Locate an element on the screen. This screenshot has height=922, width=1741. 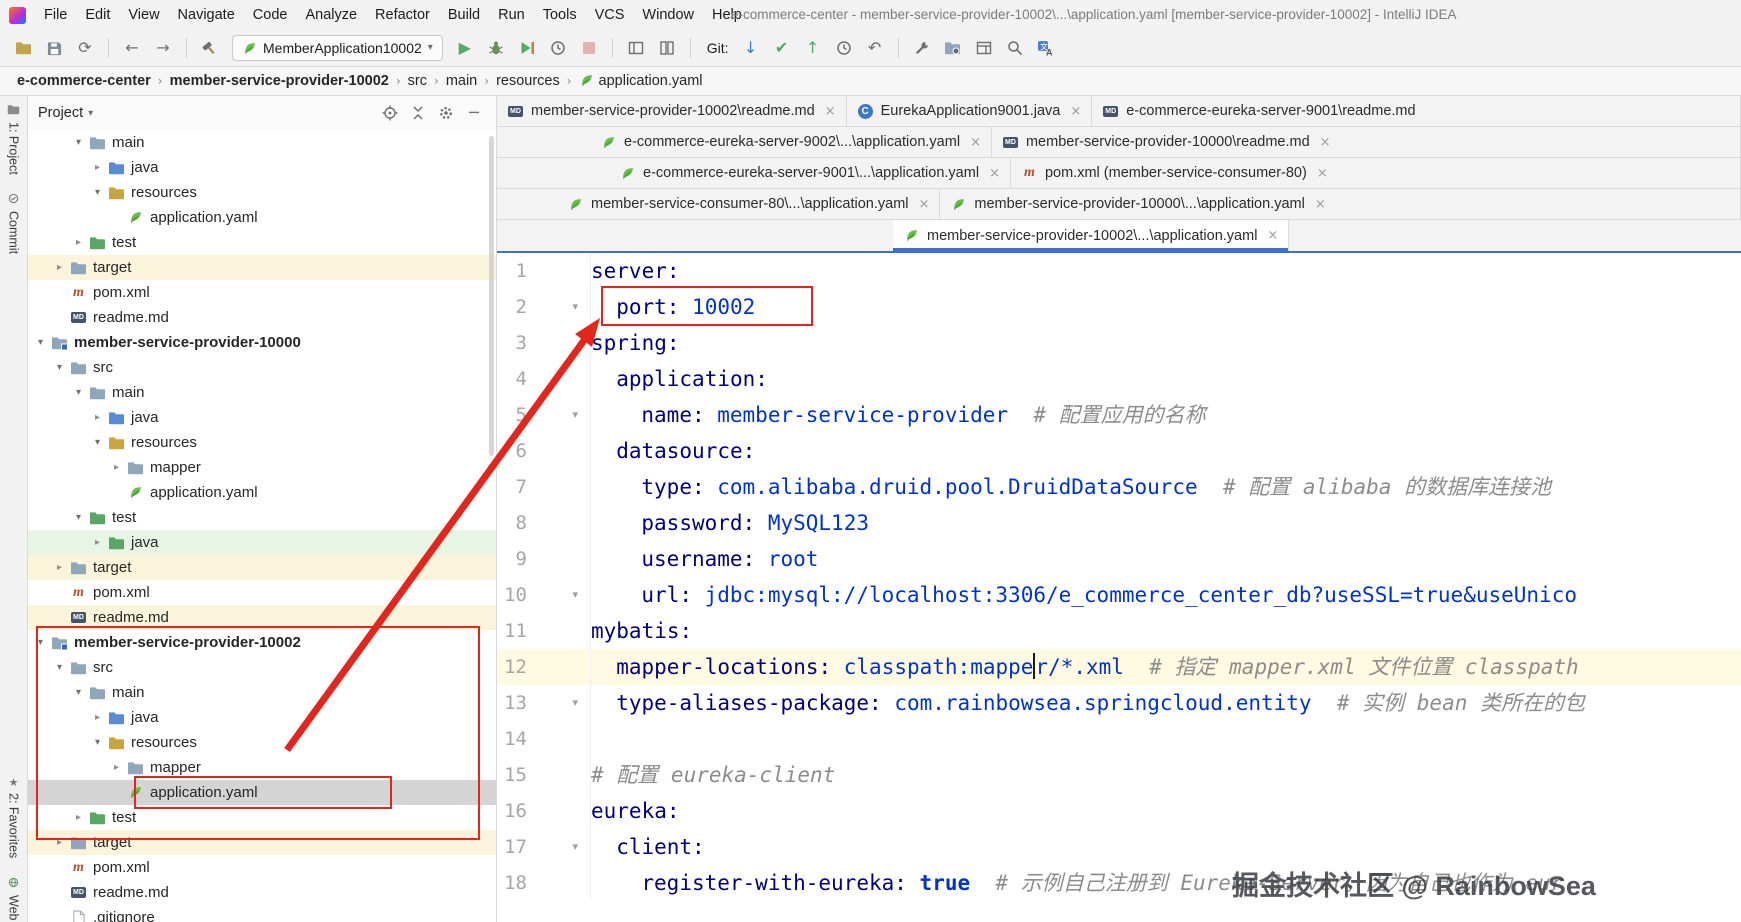
code-line-3: 3 spring: is located at coordinates (1119, 343).